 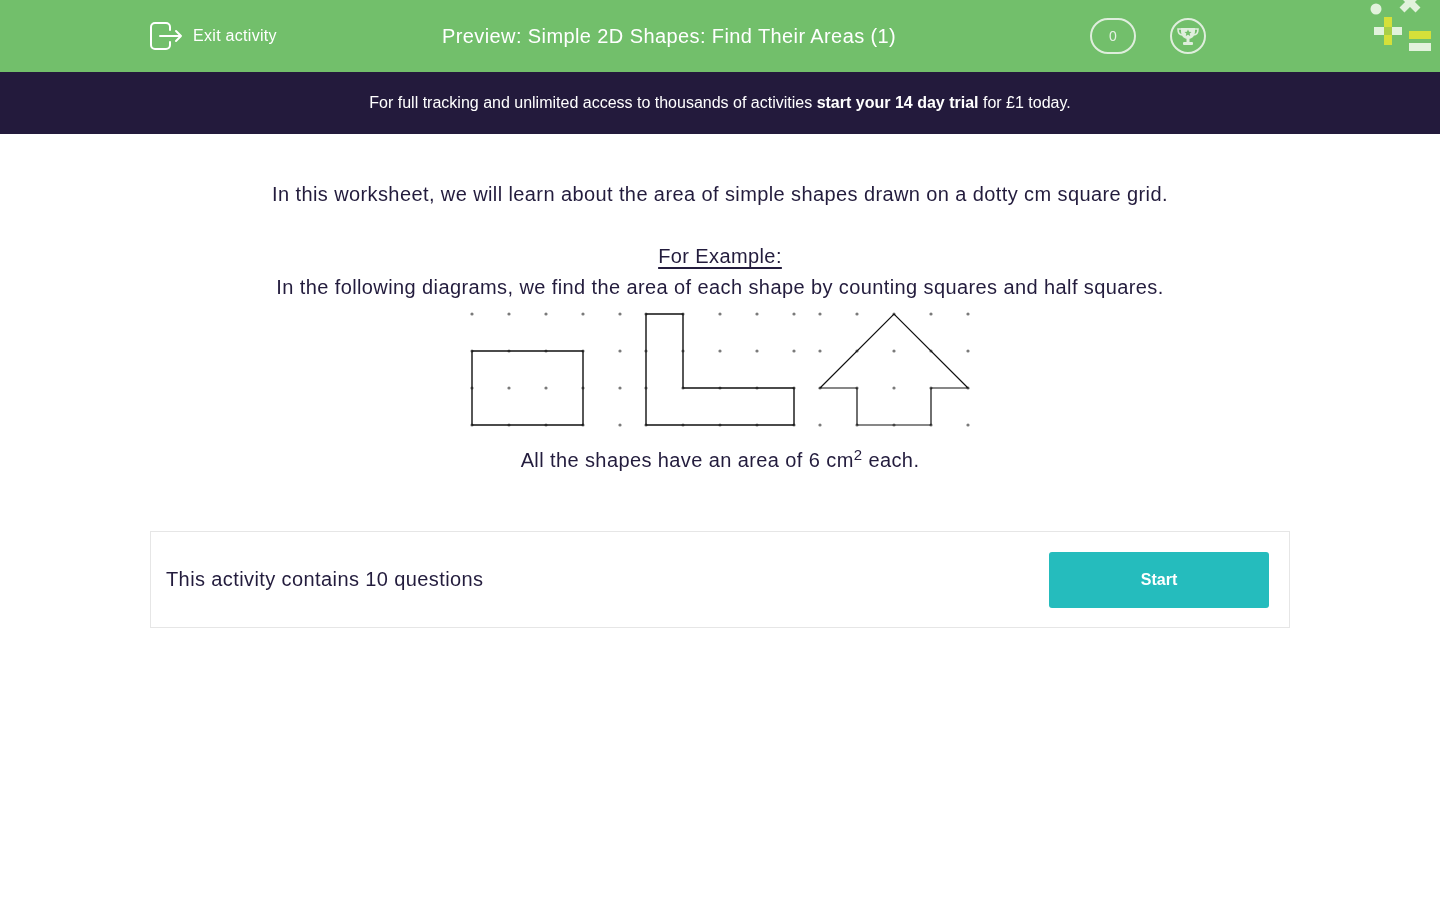 What do you see at coordinates (670, 36) in the screenshot?
I see `activity-title: Preview: Simple 2D Shapes: Find Their Areas (1)` at bounding box center [670, 36].